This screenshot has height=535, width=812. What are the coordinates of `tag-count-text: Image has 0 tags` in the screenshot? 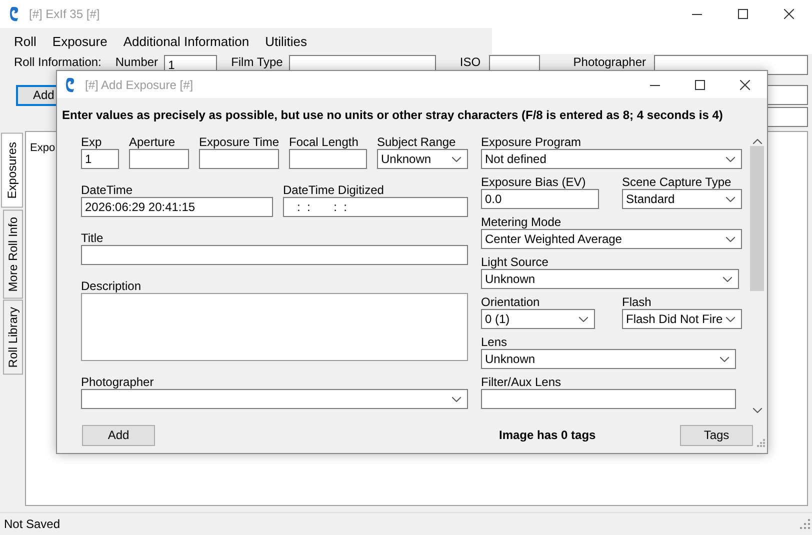 It's located at (547, 435).